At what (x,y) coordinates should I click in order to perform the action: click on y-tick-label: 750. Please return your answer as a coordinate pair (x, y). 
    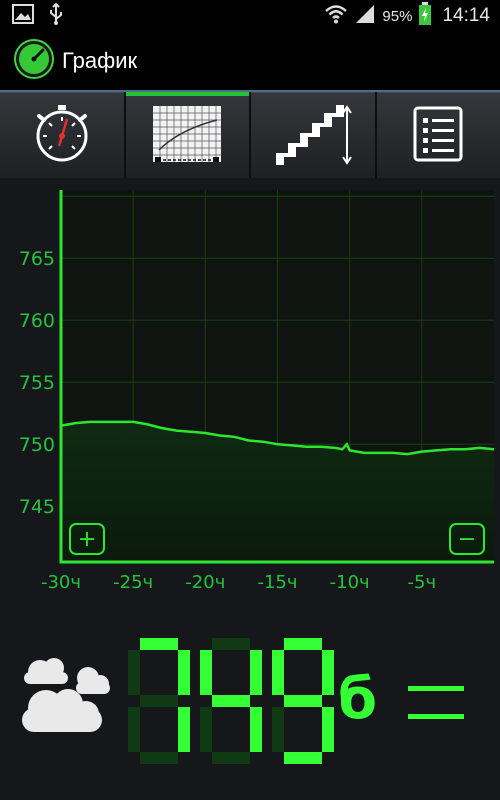
    Looking at the image, I should click on (37, 445).